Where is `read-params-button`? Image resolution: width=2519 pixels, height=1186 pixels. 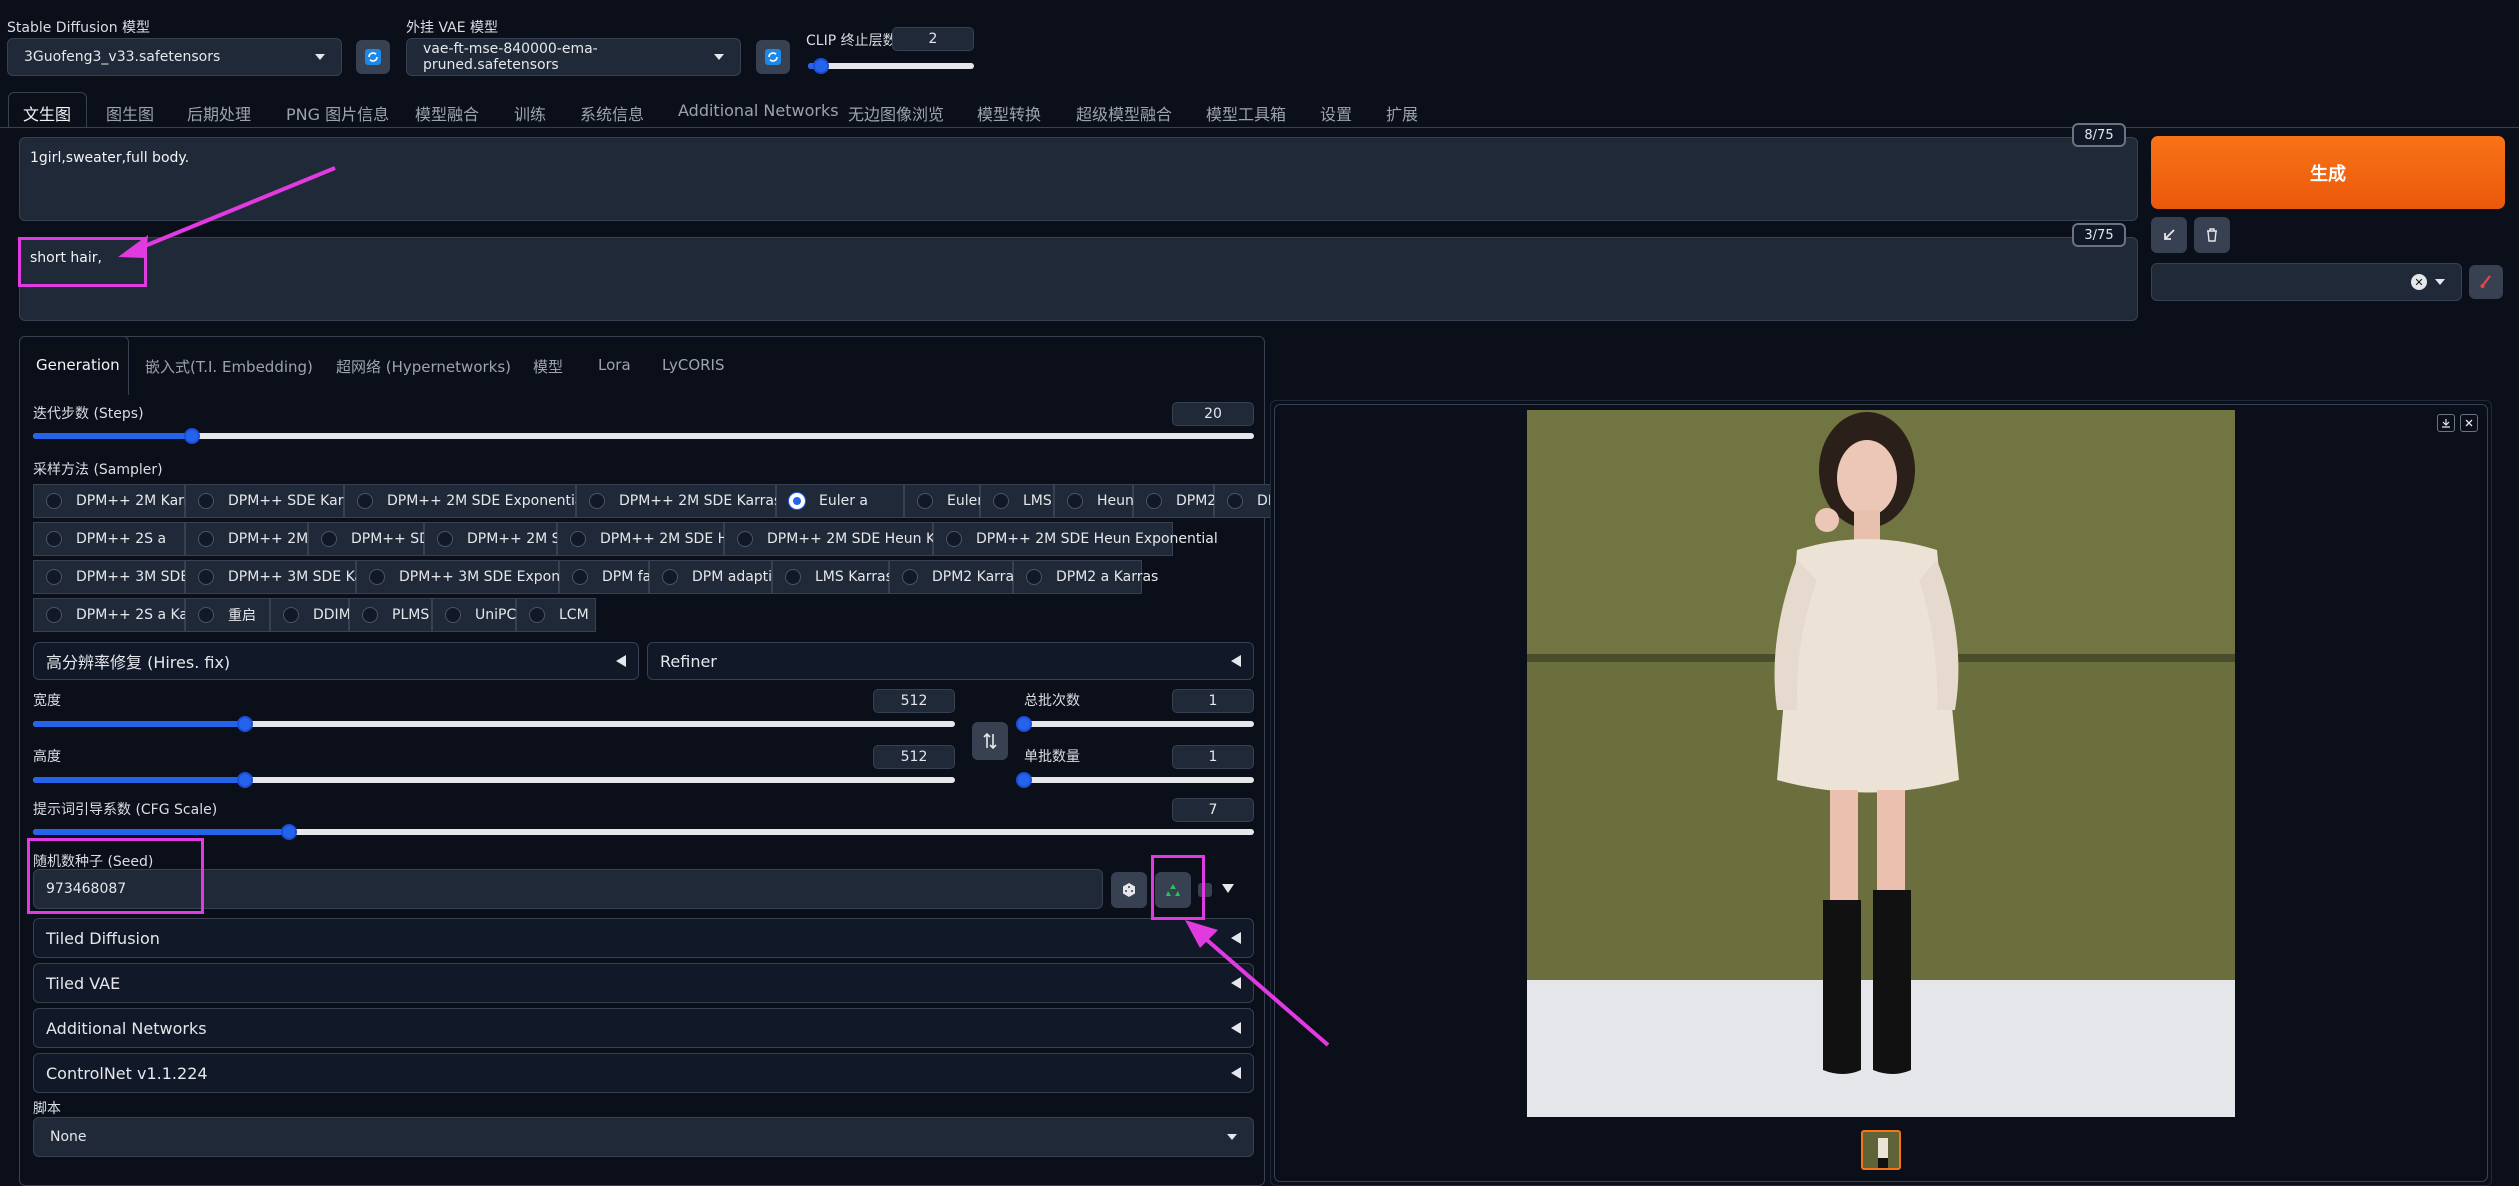 read-params-button is located at coordinates (2169, 235).